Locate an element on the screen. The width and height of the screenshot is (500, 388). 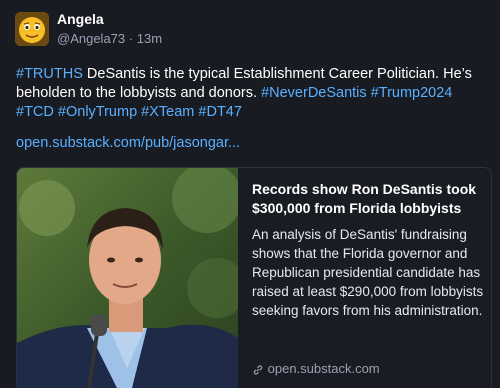
hashtag-tcd: #TCD is located at coordinates (35, 112).